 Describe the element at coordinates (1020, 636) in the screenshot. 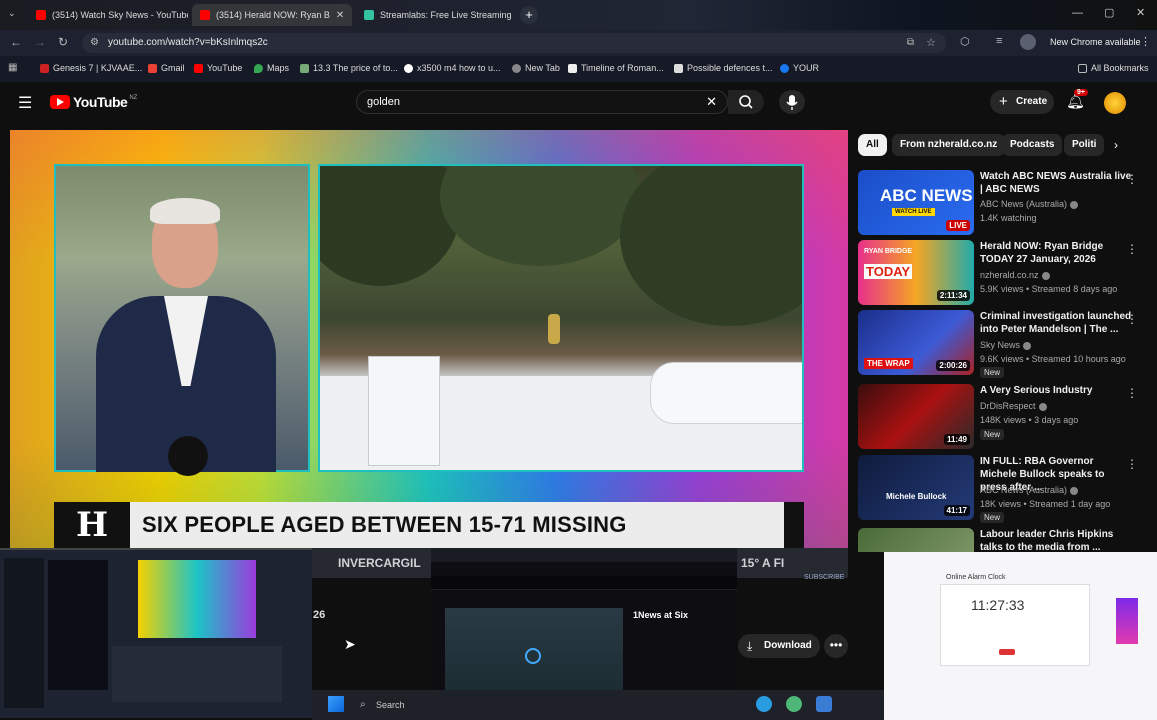

I see `alarm-clock-window-preview: Online Alarm Clock 11:27:33` at that location.